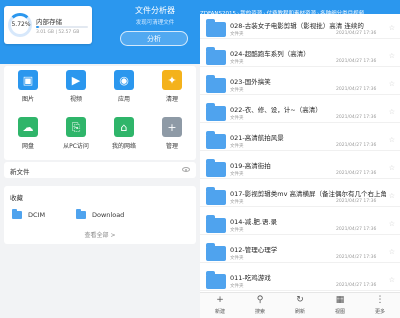 The image size is (400, 318). Describe the element at coordinates (380, 300) in the screenshot. I see `more-icon: ⋮` at that location.